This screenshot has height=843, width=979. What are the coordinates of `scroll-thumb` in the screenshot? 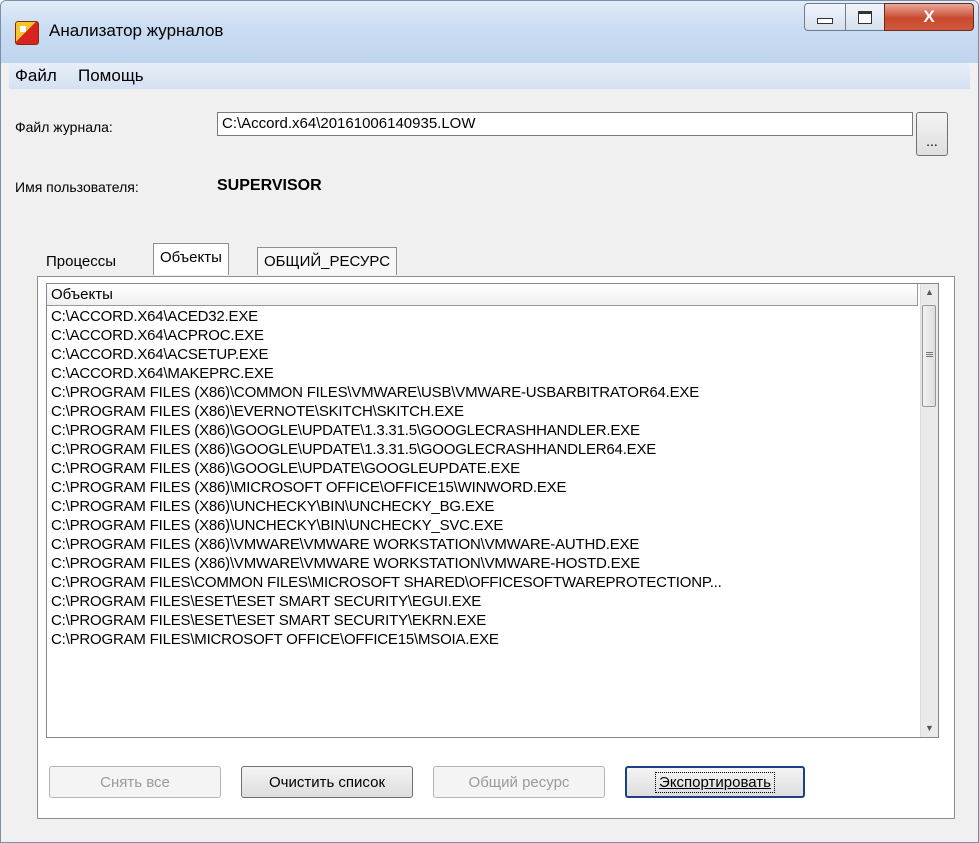 It's located at (929, 356).